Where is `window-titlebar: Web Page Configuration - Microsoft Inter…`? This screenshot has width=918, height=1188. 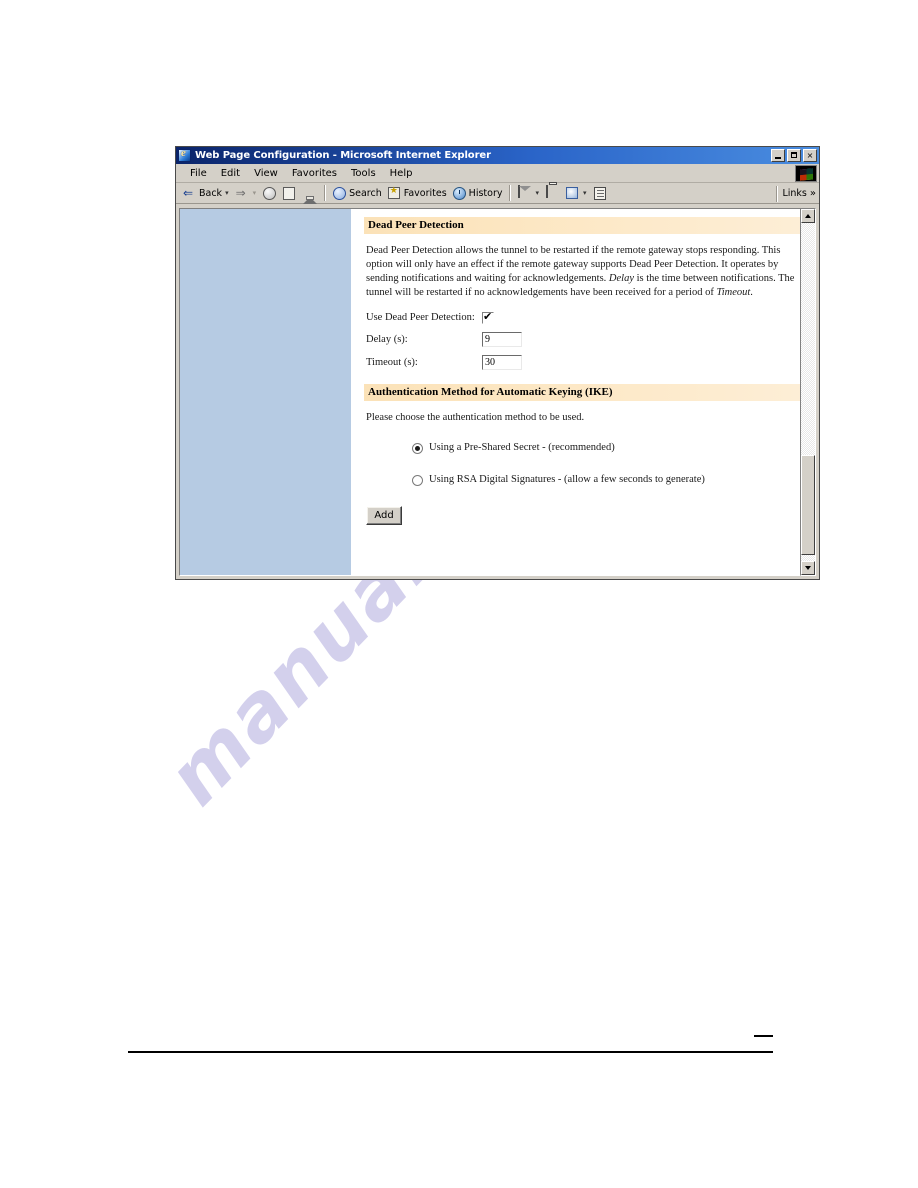
window-titlebar: Web Page Configuration - Microsoft Inter… is located at coordinates (497, 155).